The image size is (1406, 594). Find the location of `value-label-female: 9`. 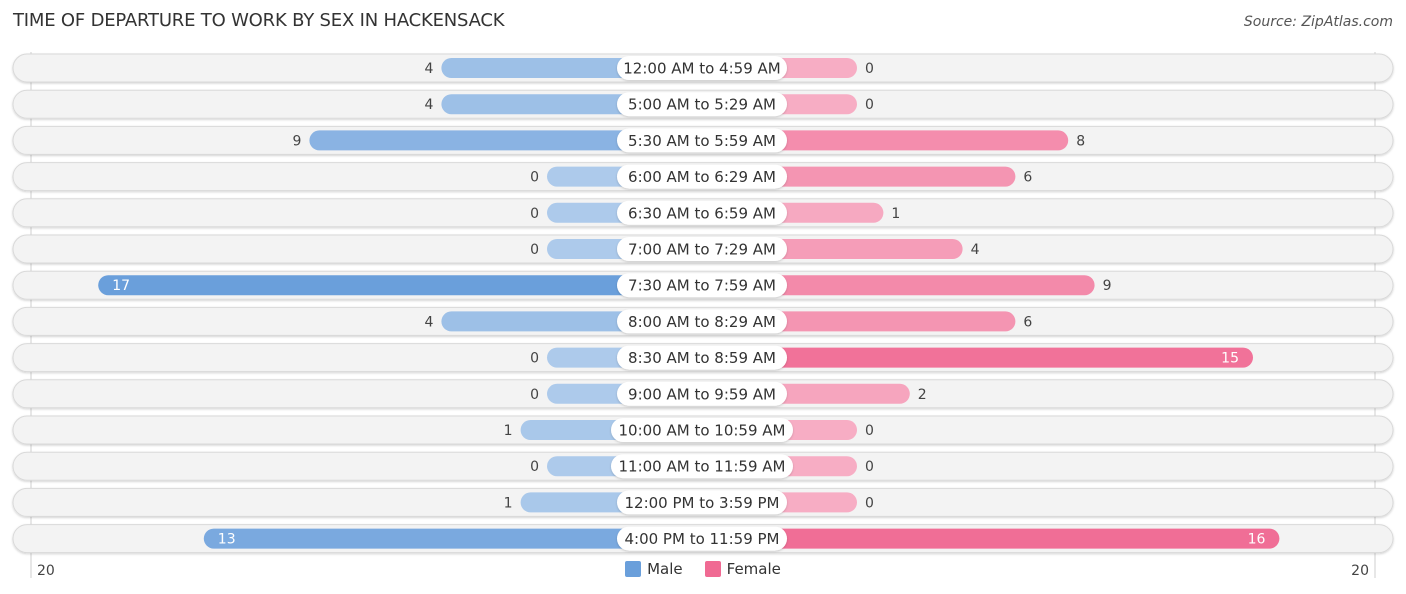

value-label-female: 9 is located at coordinates (1107, 286).